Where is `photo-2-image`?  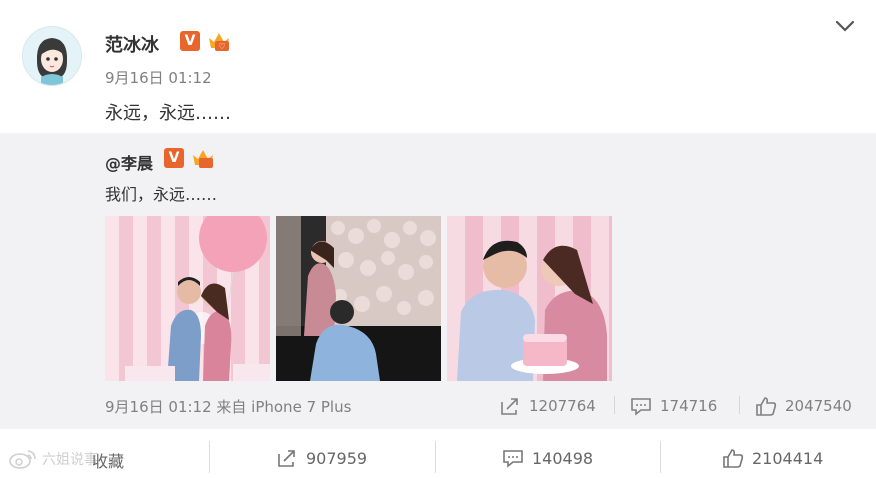
photo-2-image is located at coordinates (358, 298).